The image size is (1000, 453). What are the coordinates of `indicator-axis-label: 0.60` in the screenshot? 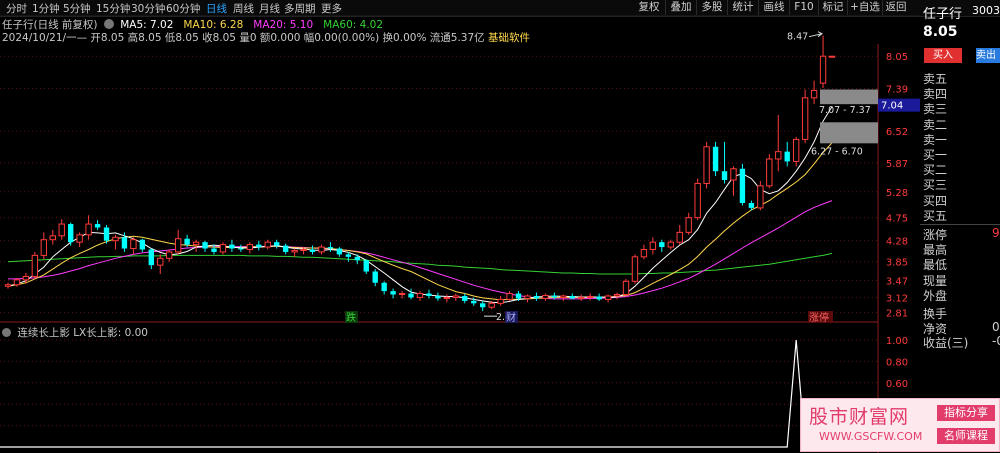 It's located at (897, 384).